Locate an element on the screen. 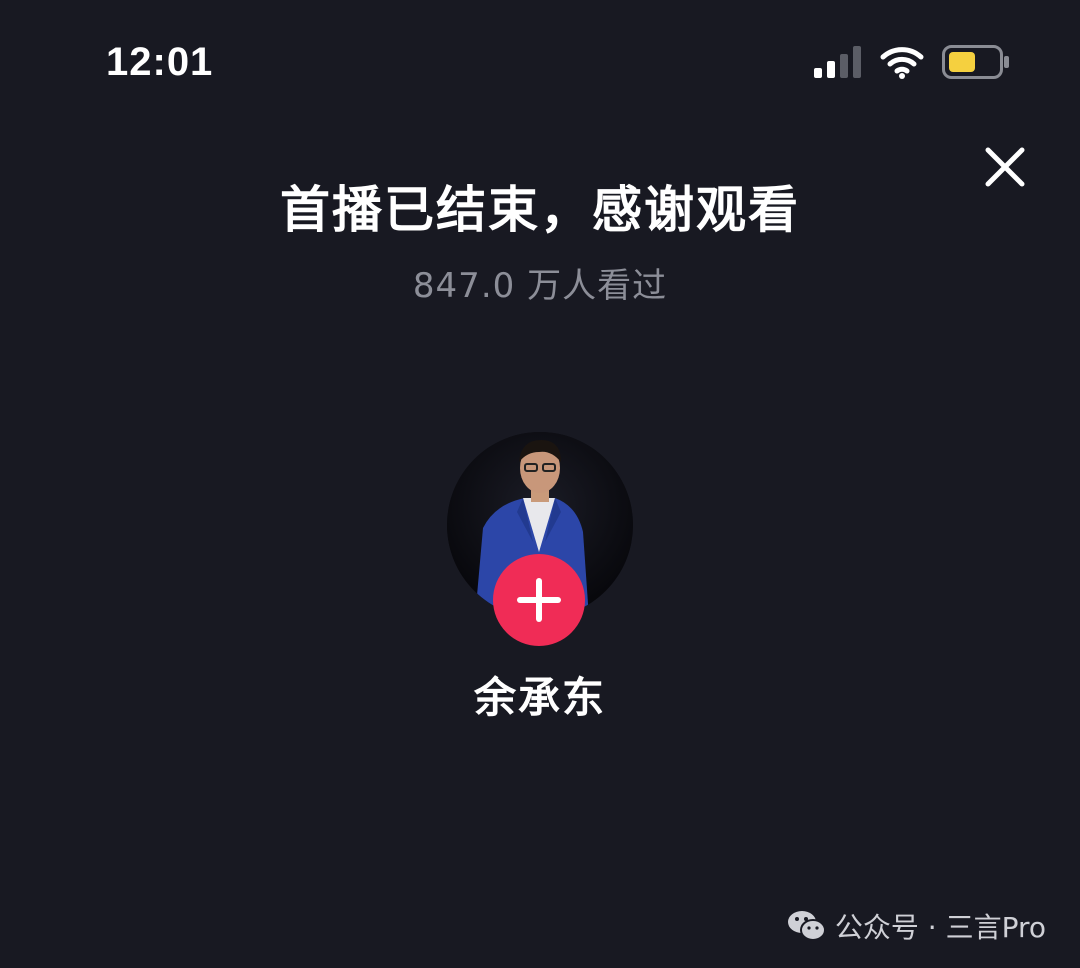 This screenshot has width=1080, height=968. signal-icon is located at coordinates (837, 62).